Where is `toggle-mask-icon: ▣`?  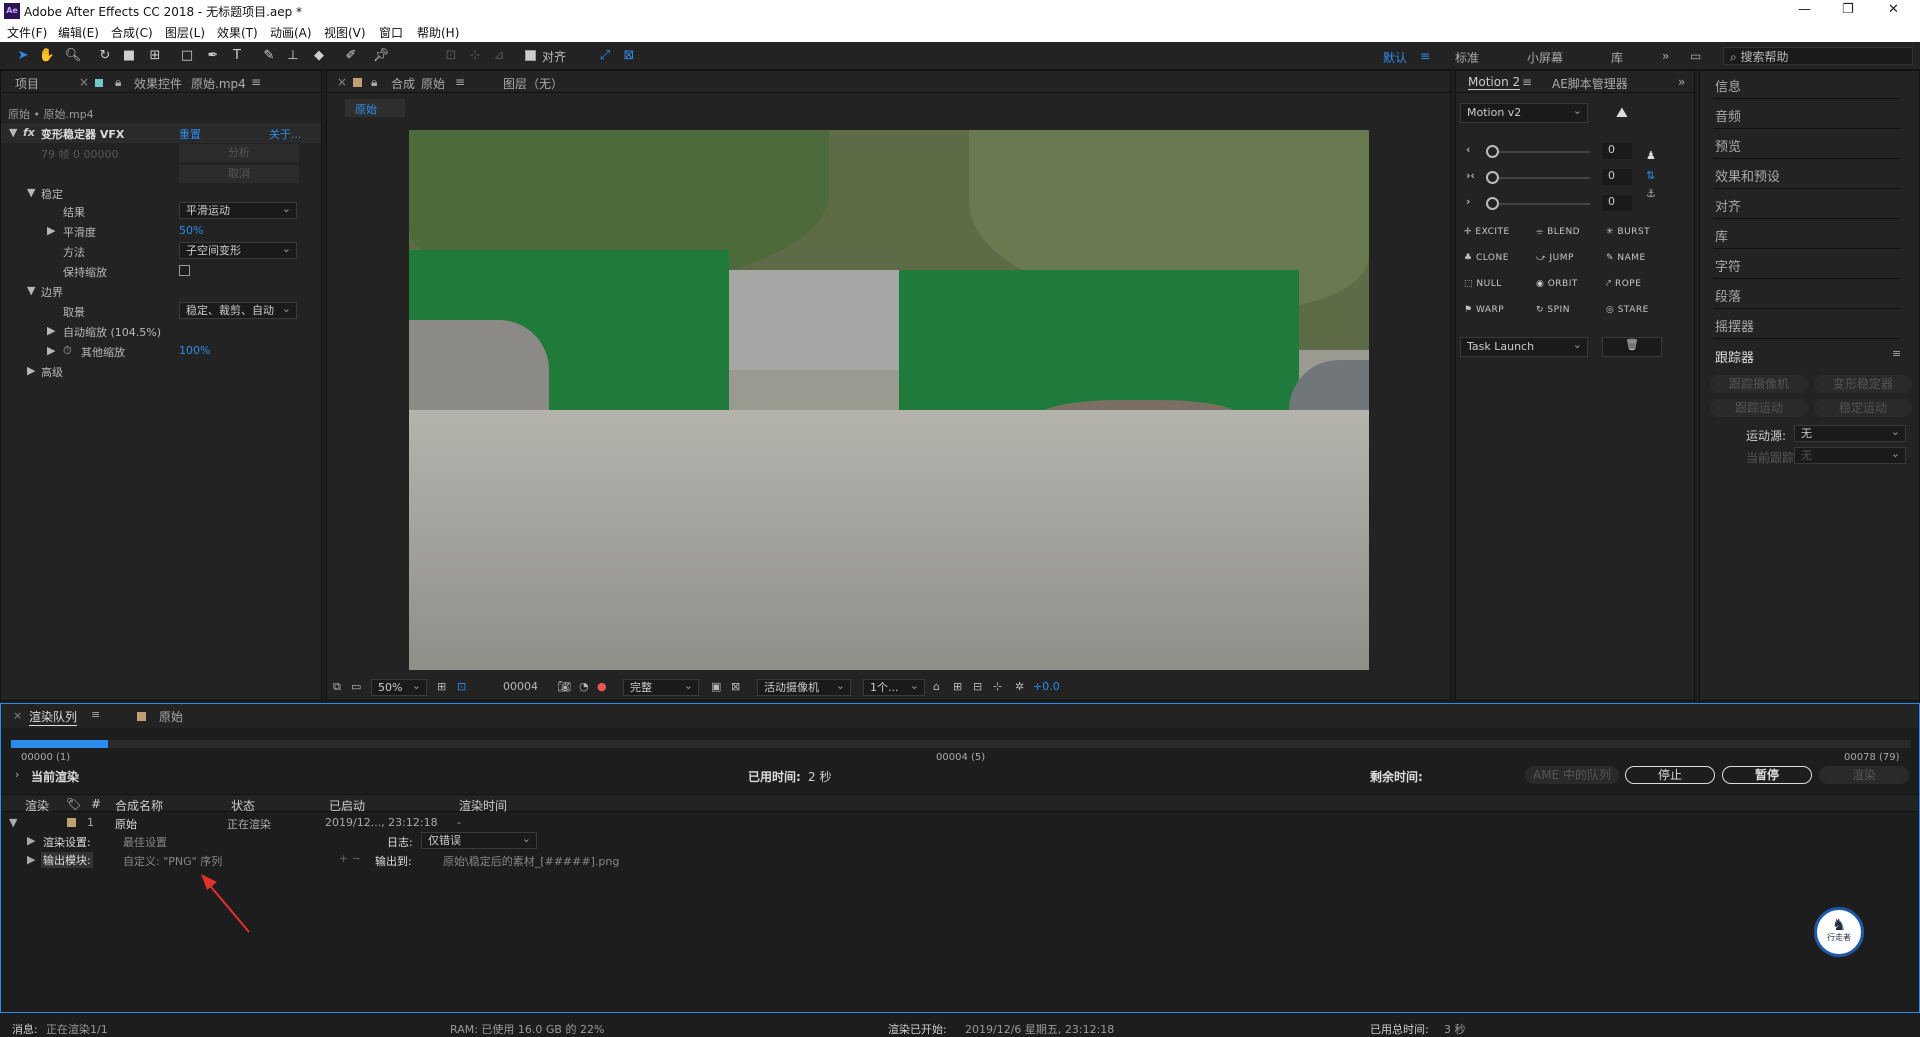 toggle-mask-icon: ▣ is located at coordinates (716, 686).